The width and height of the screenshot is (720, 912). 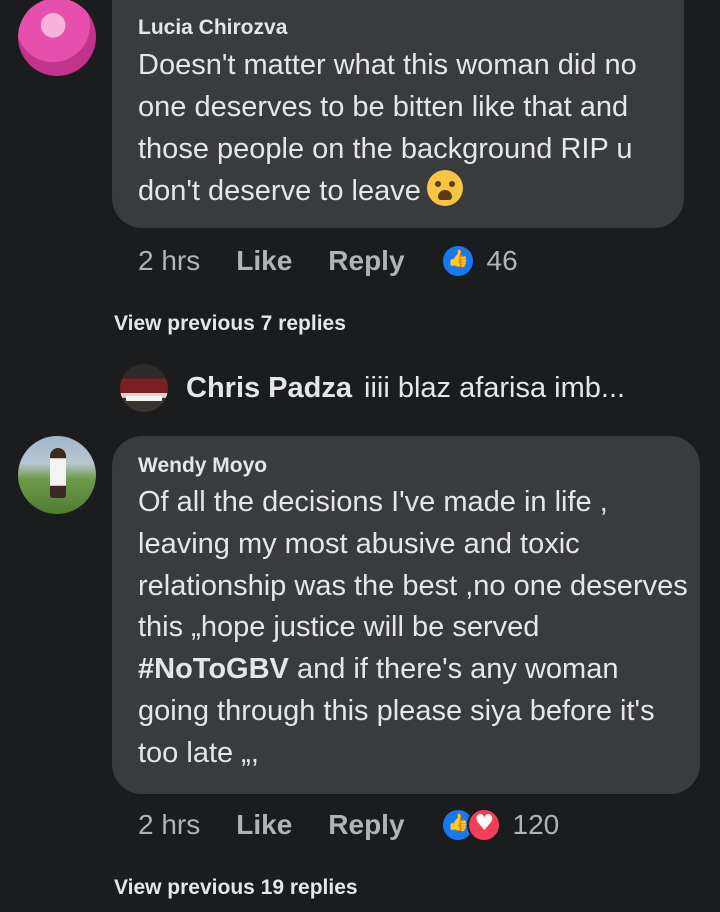 I want to click on avatar-wendy-moyo, so click(x=57, y=475).